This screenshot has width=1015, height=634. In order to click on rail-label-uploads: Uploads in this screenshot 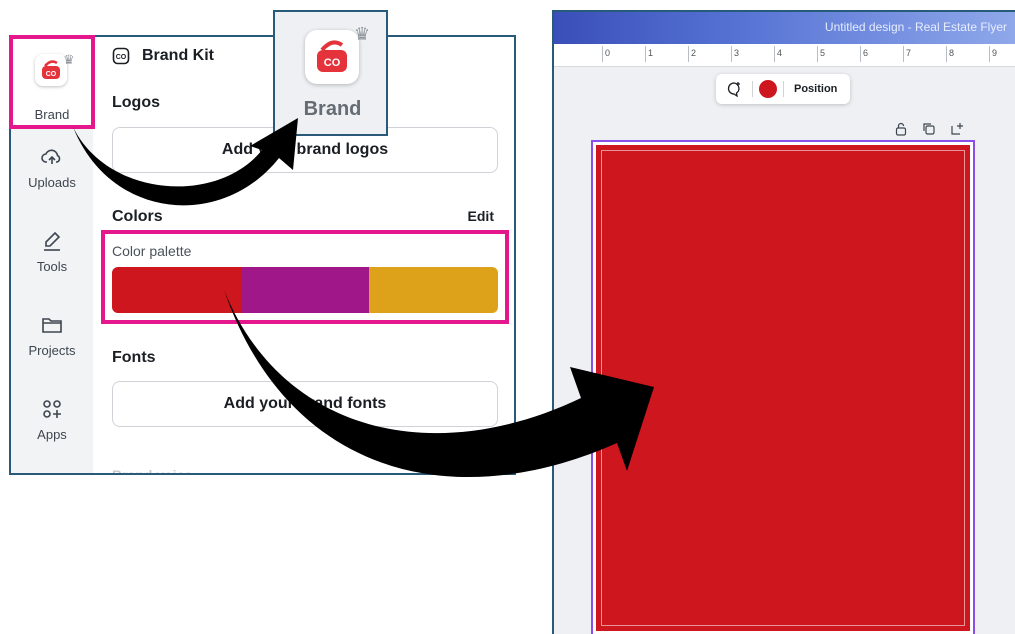, I will do `click(52, 182)`.